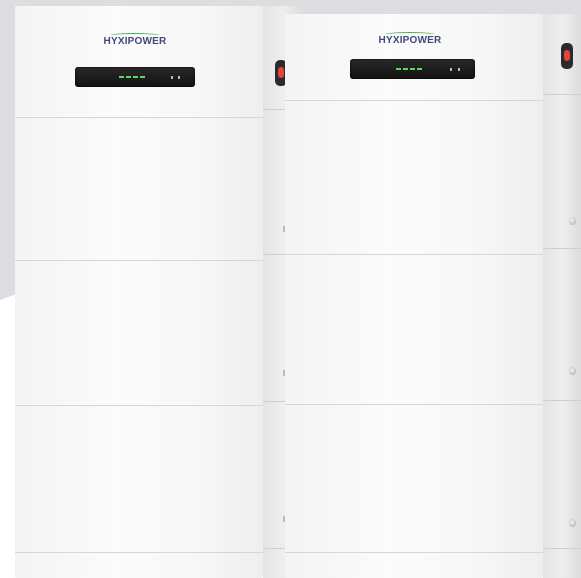 The image size is (581, 578). What do you see at coordinates (567, 56) in the screenshot?
I see `power-switch-icon` at bounding box center [567, 56].